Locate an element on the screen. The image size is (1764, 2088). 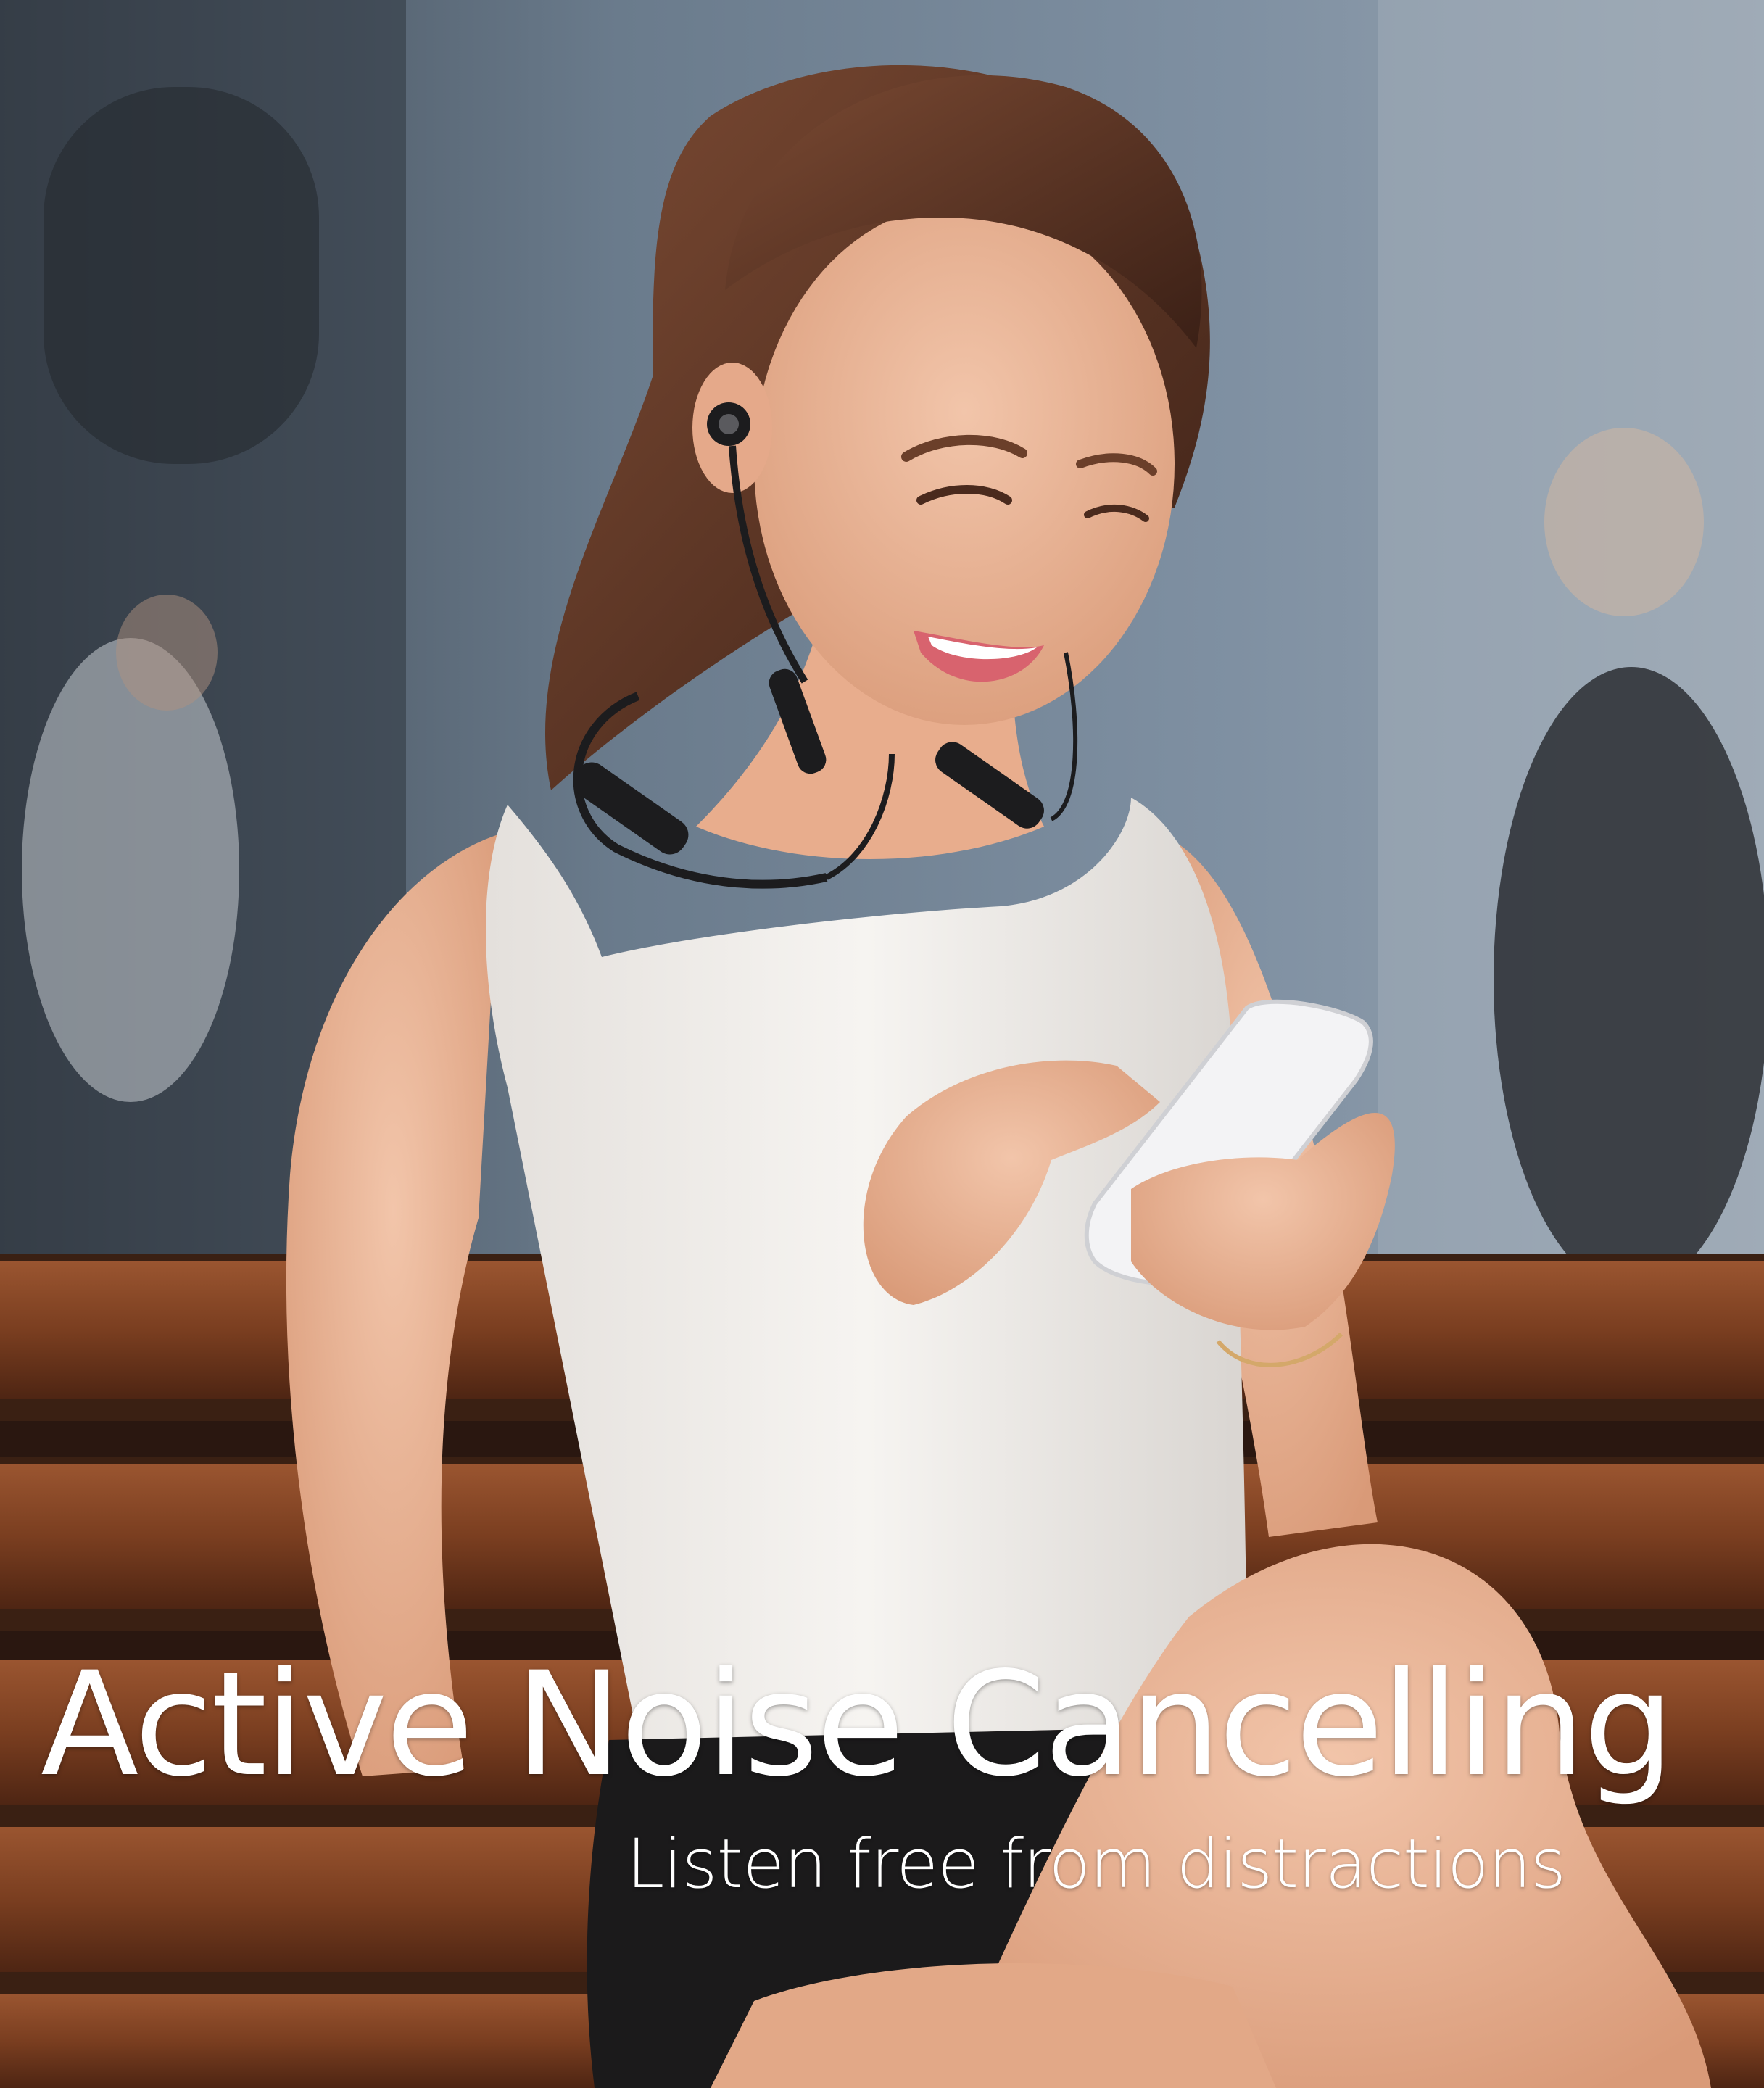
tagline: Listen free from distractions is located at coordinates (1096, 1865).